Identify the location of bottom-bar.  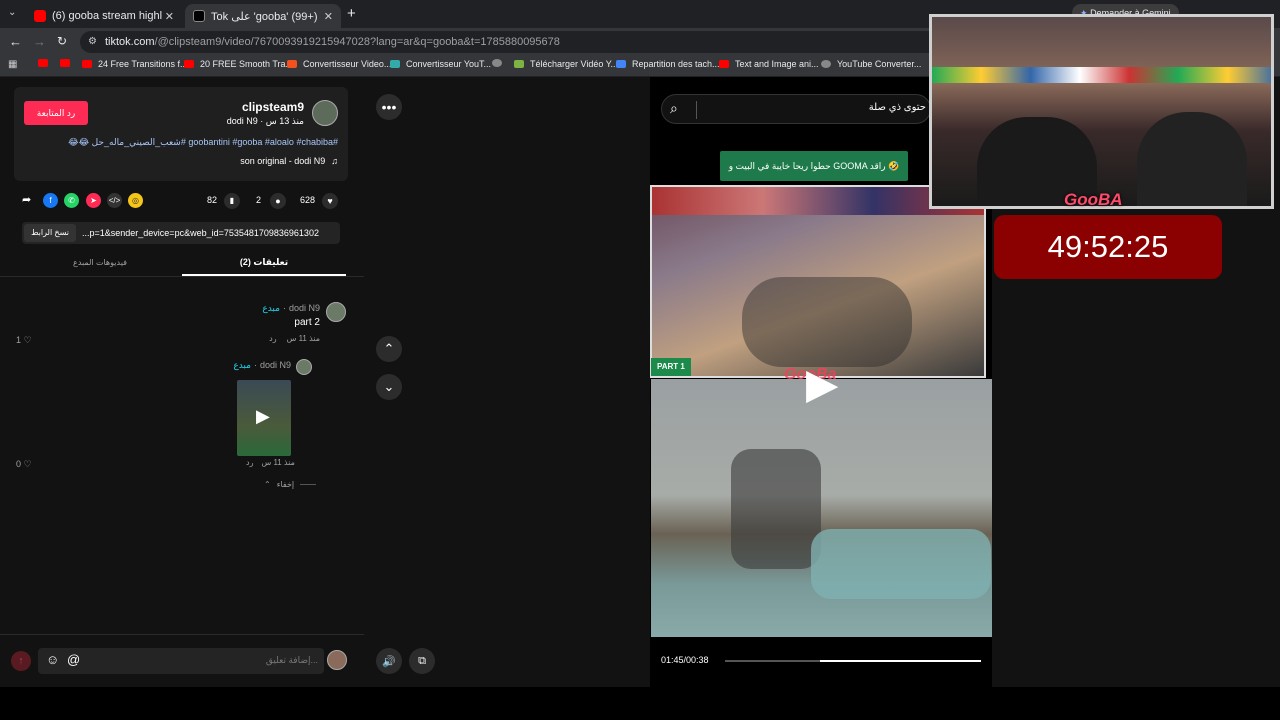
(640, 703).